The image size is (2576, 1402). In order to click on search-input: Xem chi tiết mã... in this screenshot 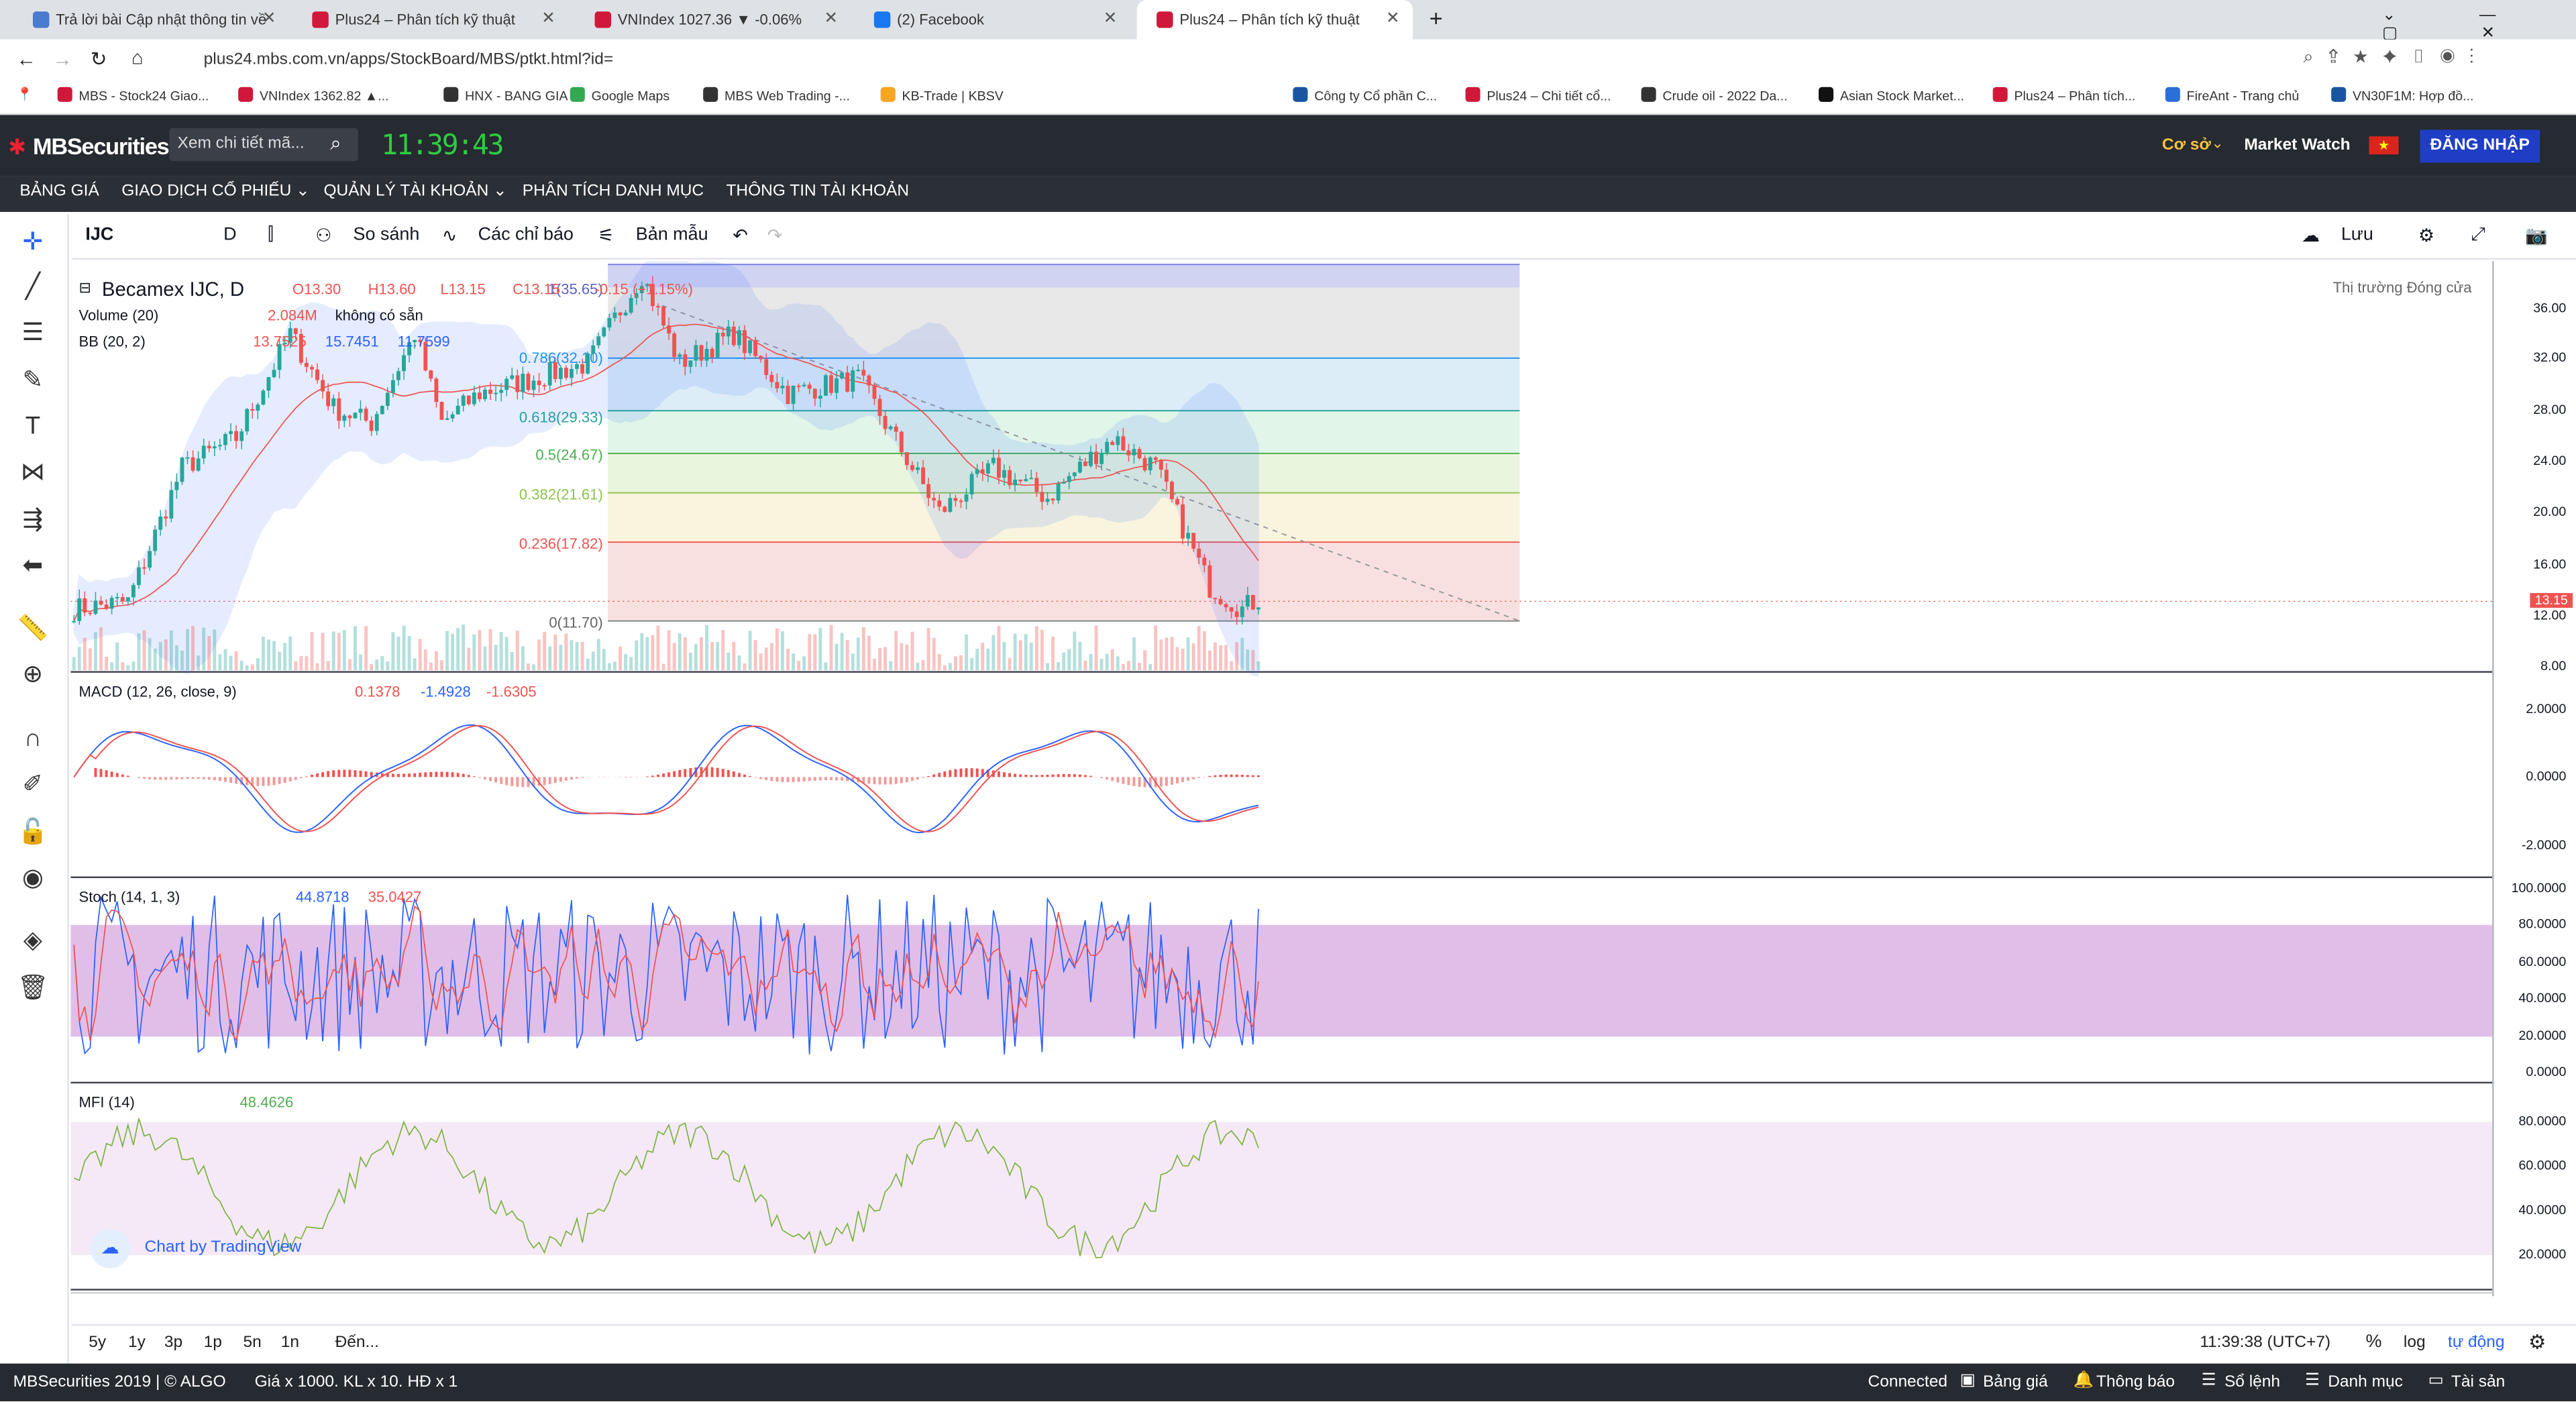, I will do `click(240, 144)`.